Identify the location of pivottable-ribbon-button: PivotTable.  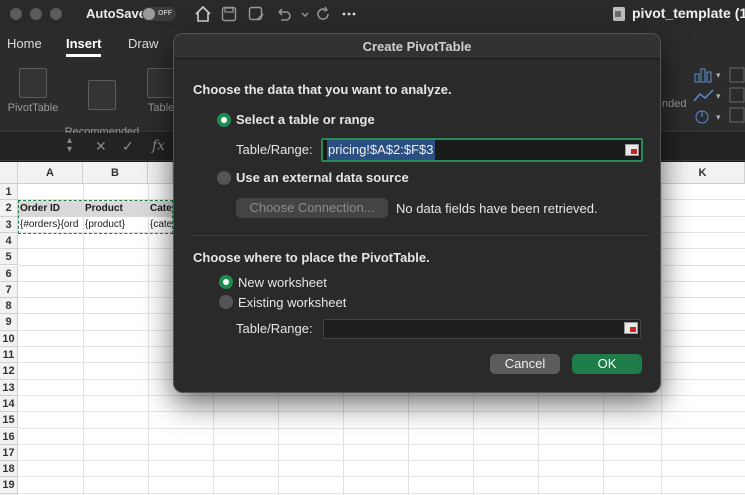
(33, 90).